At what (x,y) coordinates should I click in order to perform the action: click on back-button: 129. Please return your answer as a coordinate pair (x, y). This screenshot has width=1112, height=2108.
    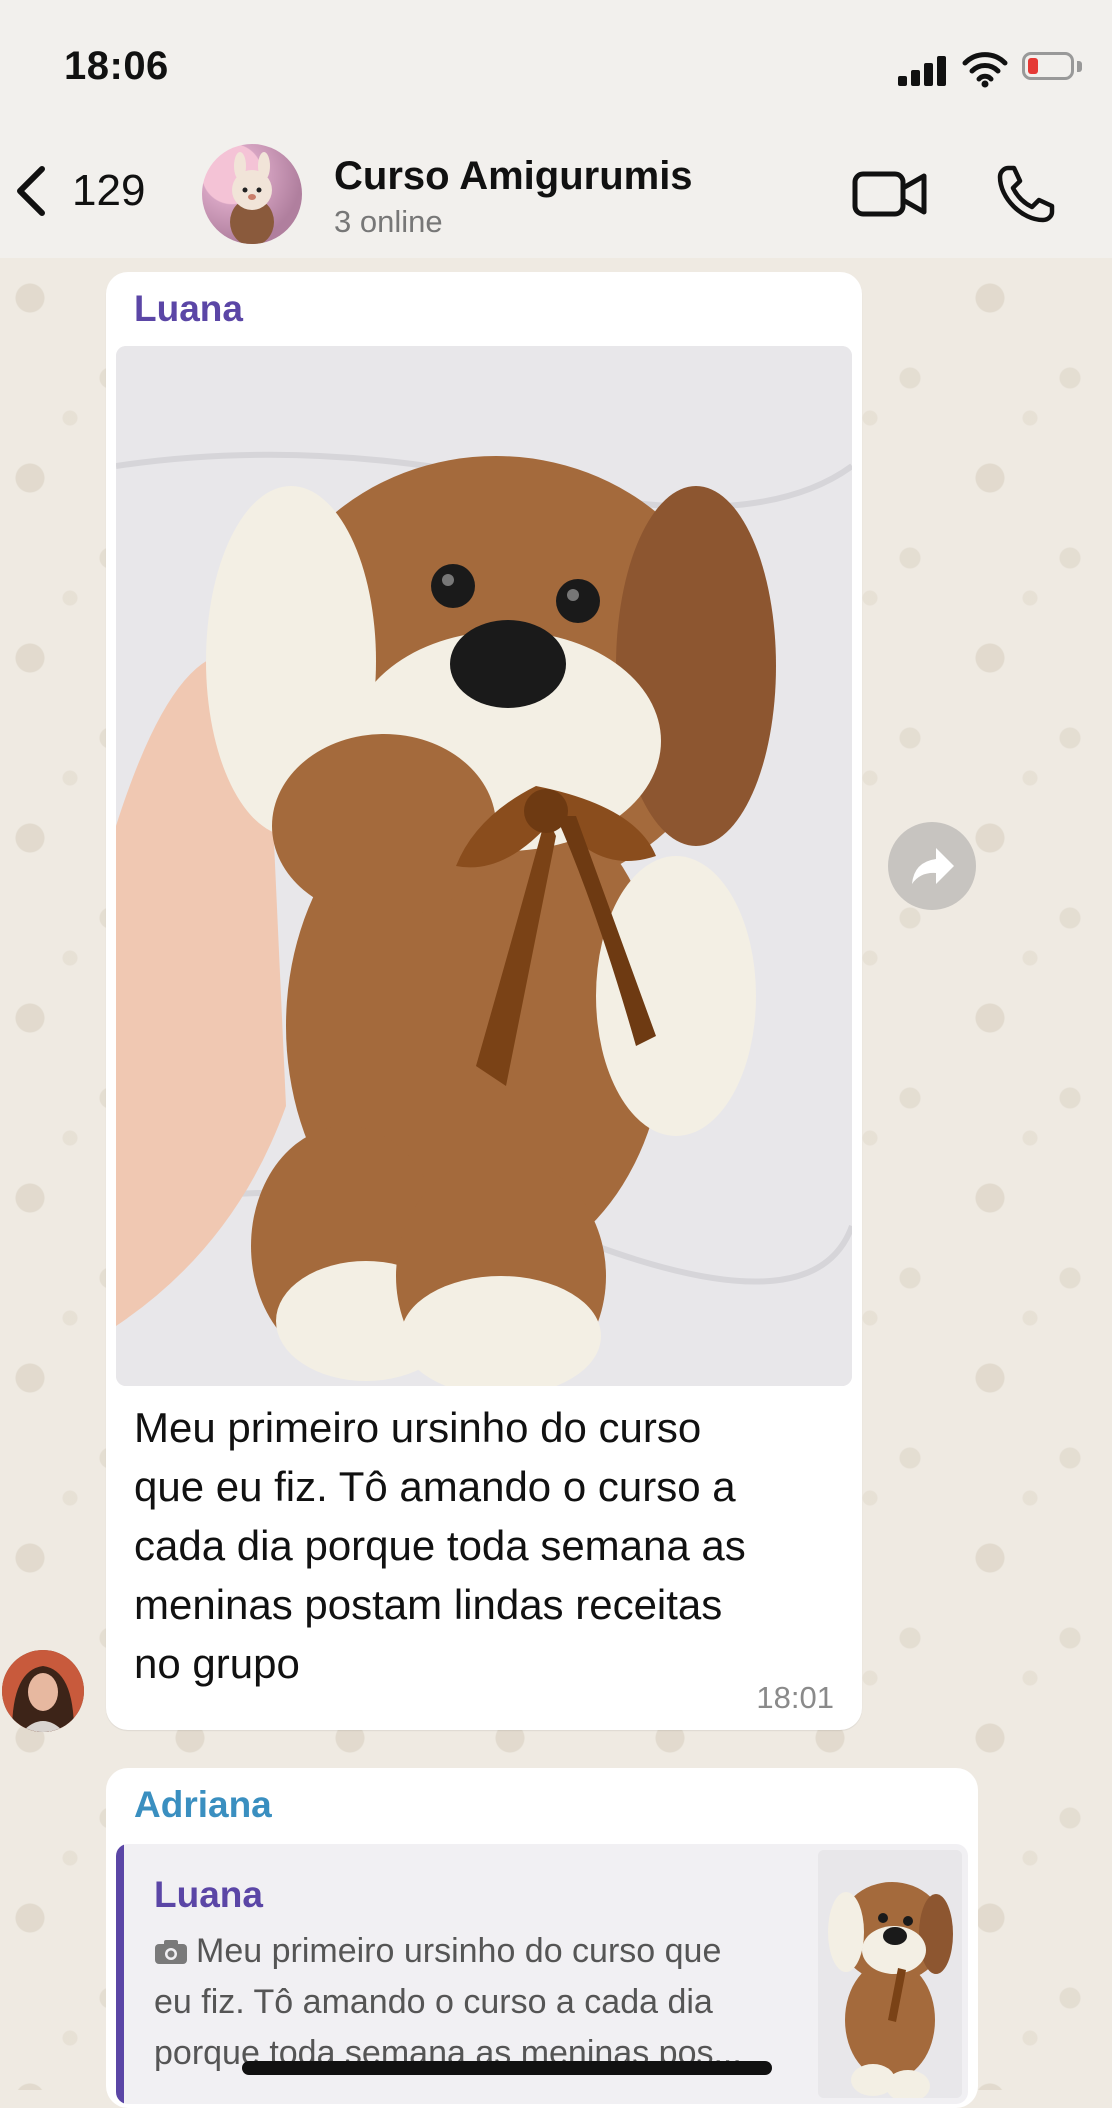
    Looking at the image, I should click on (87, 191).